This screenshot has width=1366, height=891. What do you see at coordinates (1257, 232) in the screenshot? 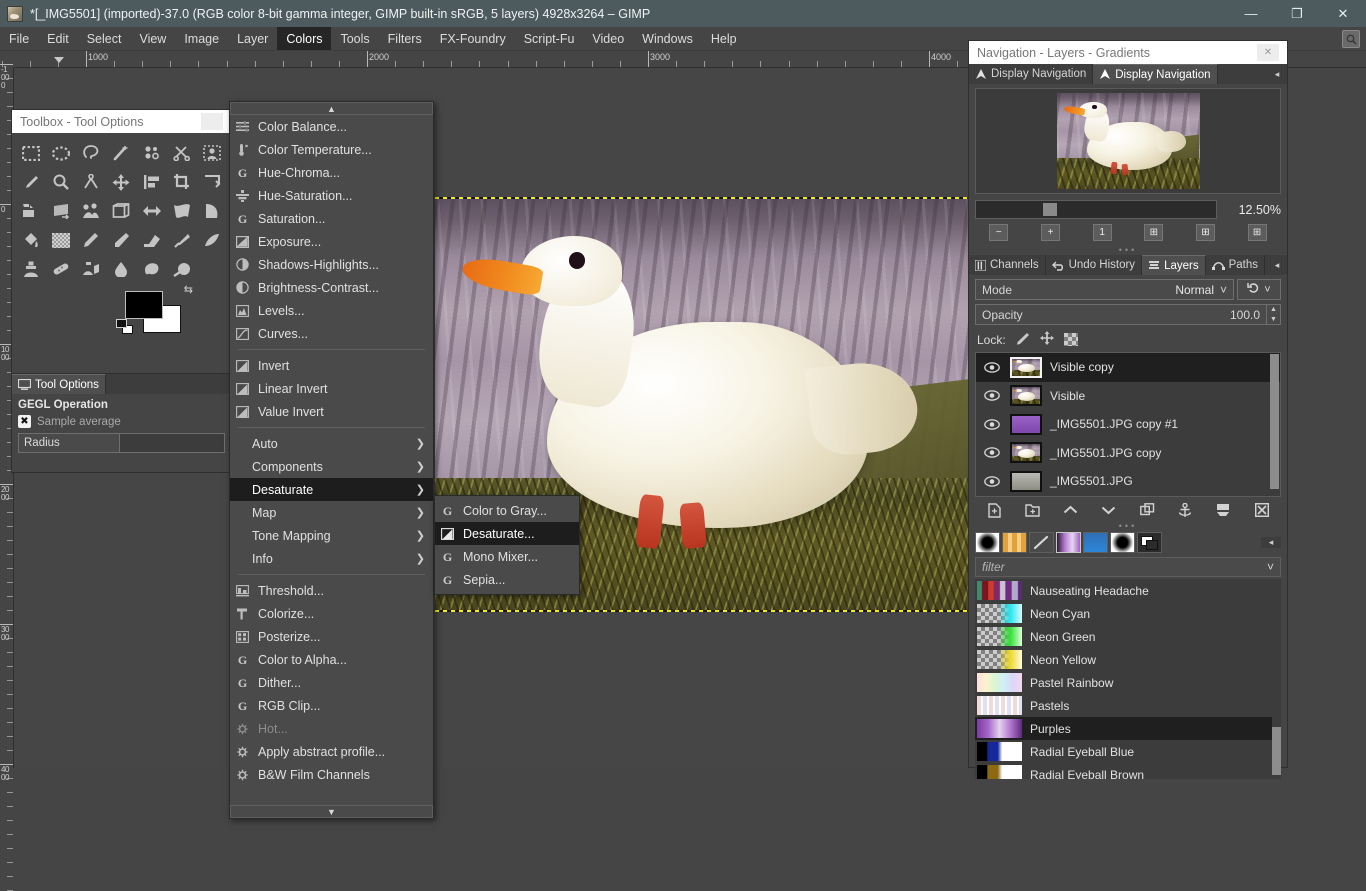
I see `zoom-selection-button: ⊞` at bounding box center [1257, 232].